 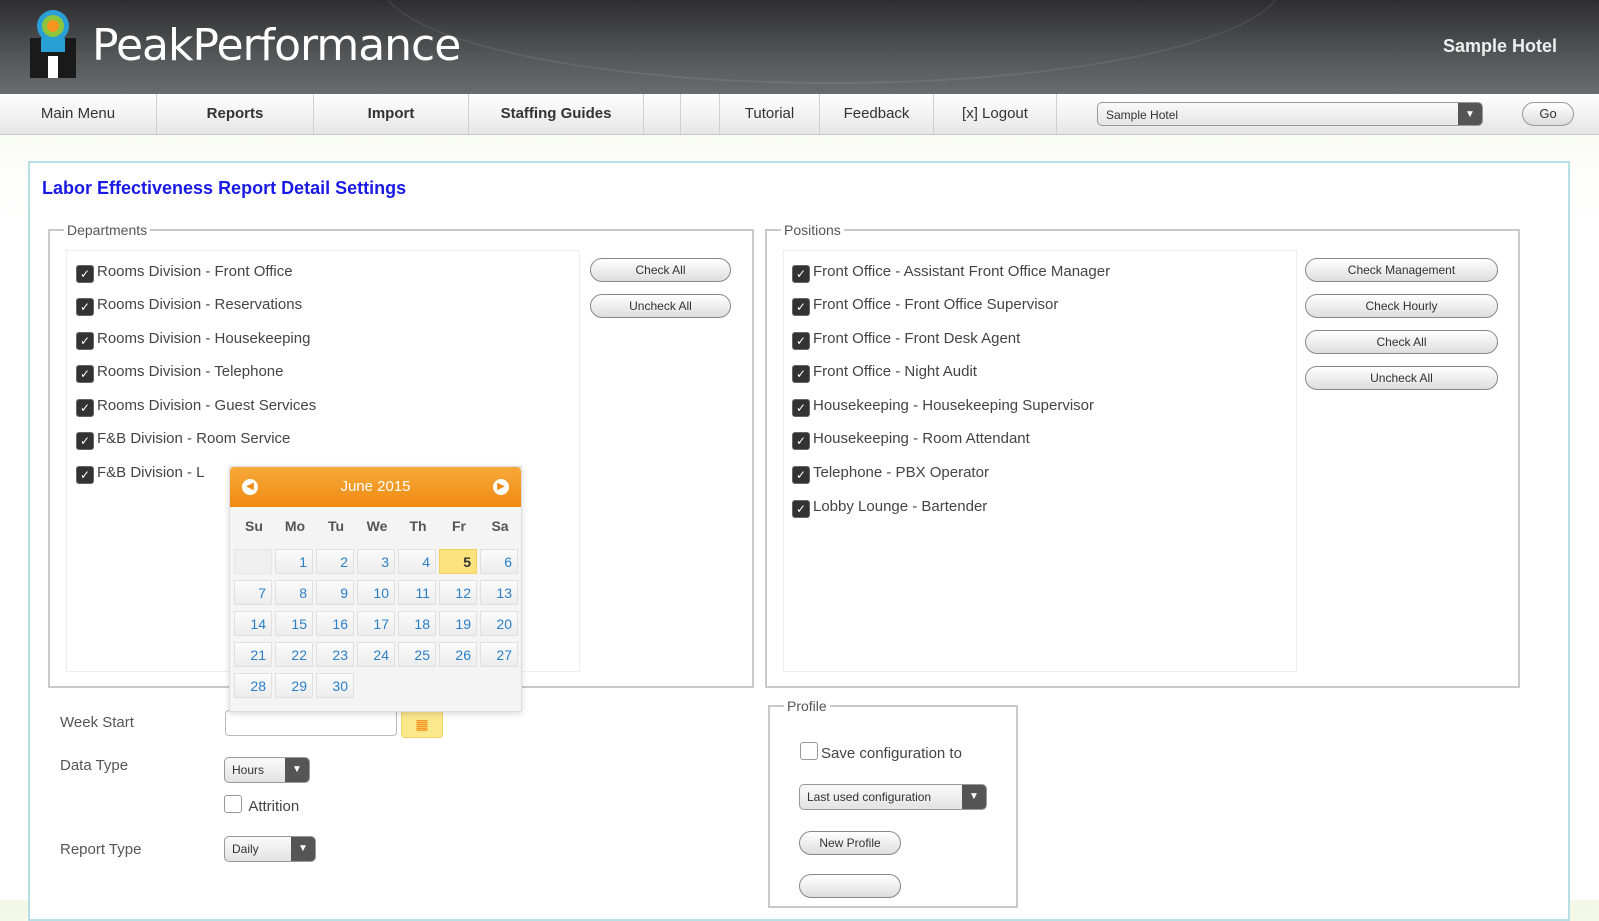 What do you see at coordinates (499, 654) in the screenshot?
I see `day-cell: 27` at bounding box center [499, 654].